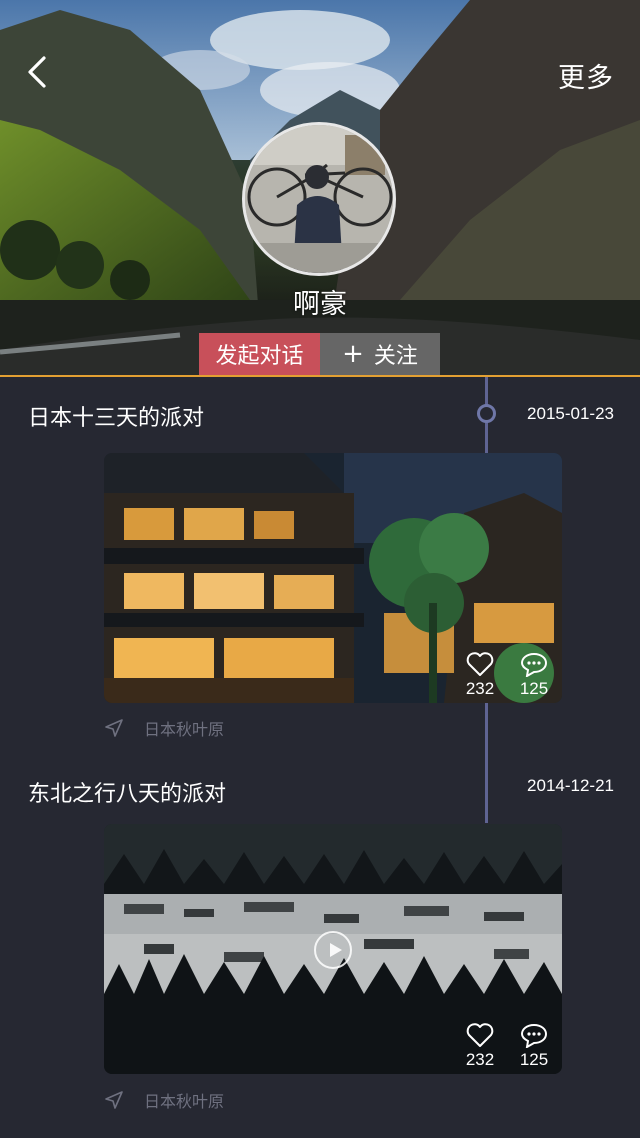 Image resolution: width=640 pixels, height=1138 pixels. I want to click on back-arrow-icon, so click(37, 72).